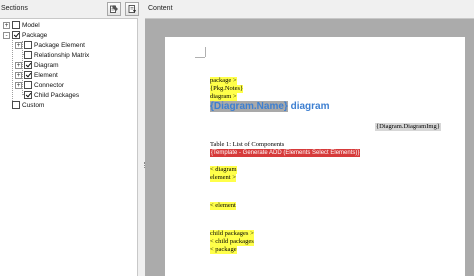  What do you see at coordinates (16, 105) in the screenshot?
I see `custom-checkbox` at bounding box center [16, 105].